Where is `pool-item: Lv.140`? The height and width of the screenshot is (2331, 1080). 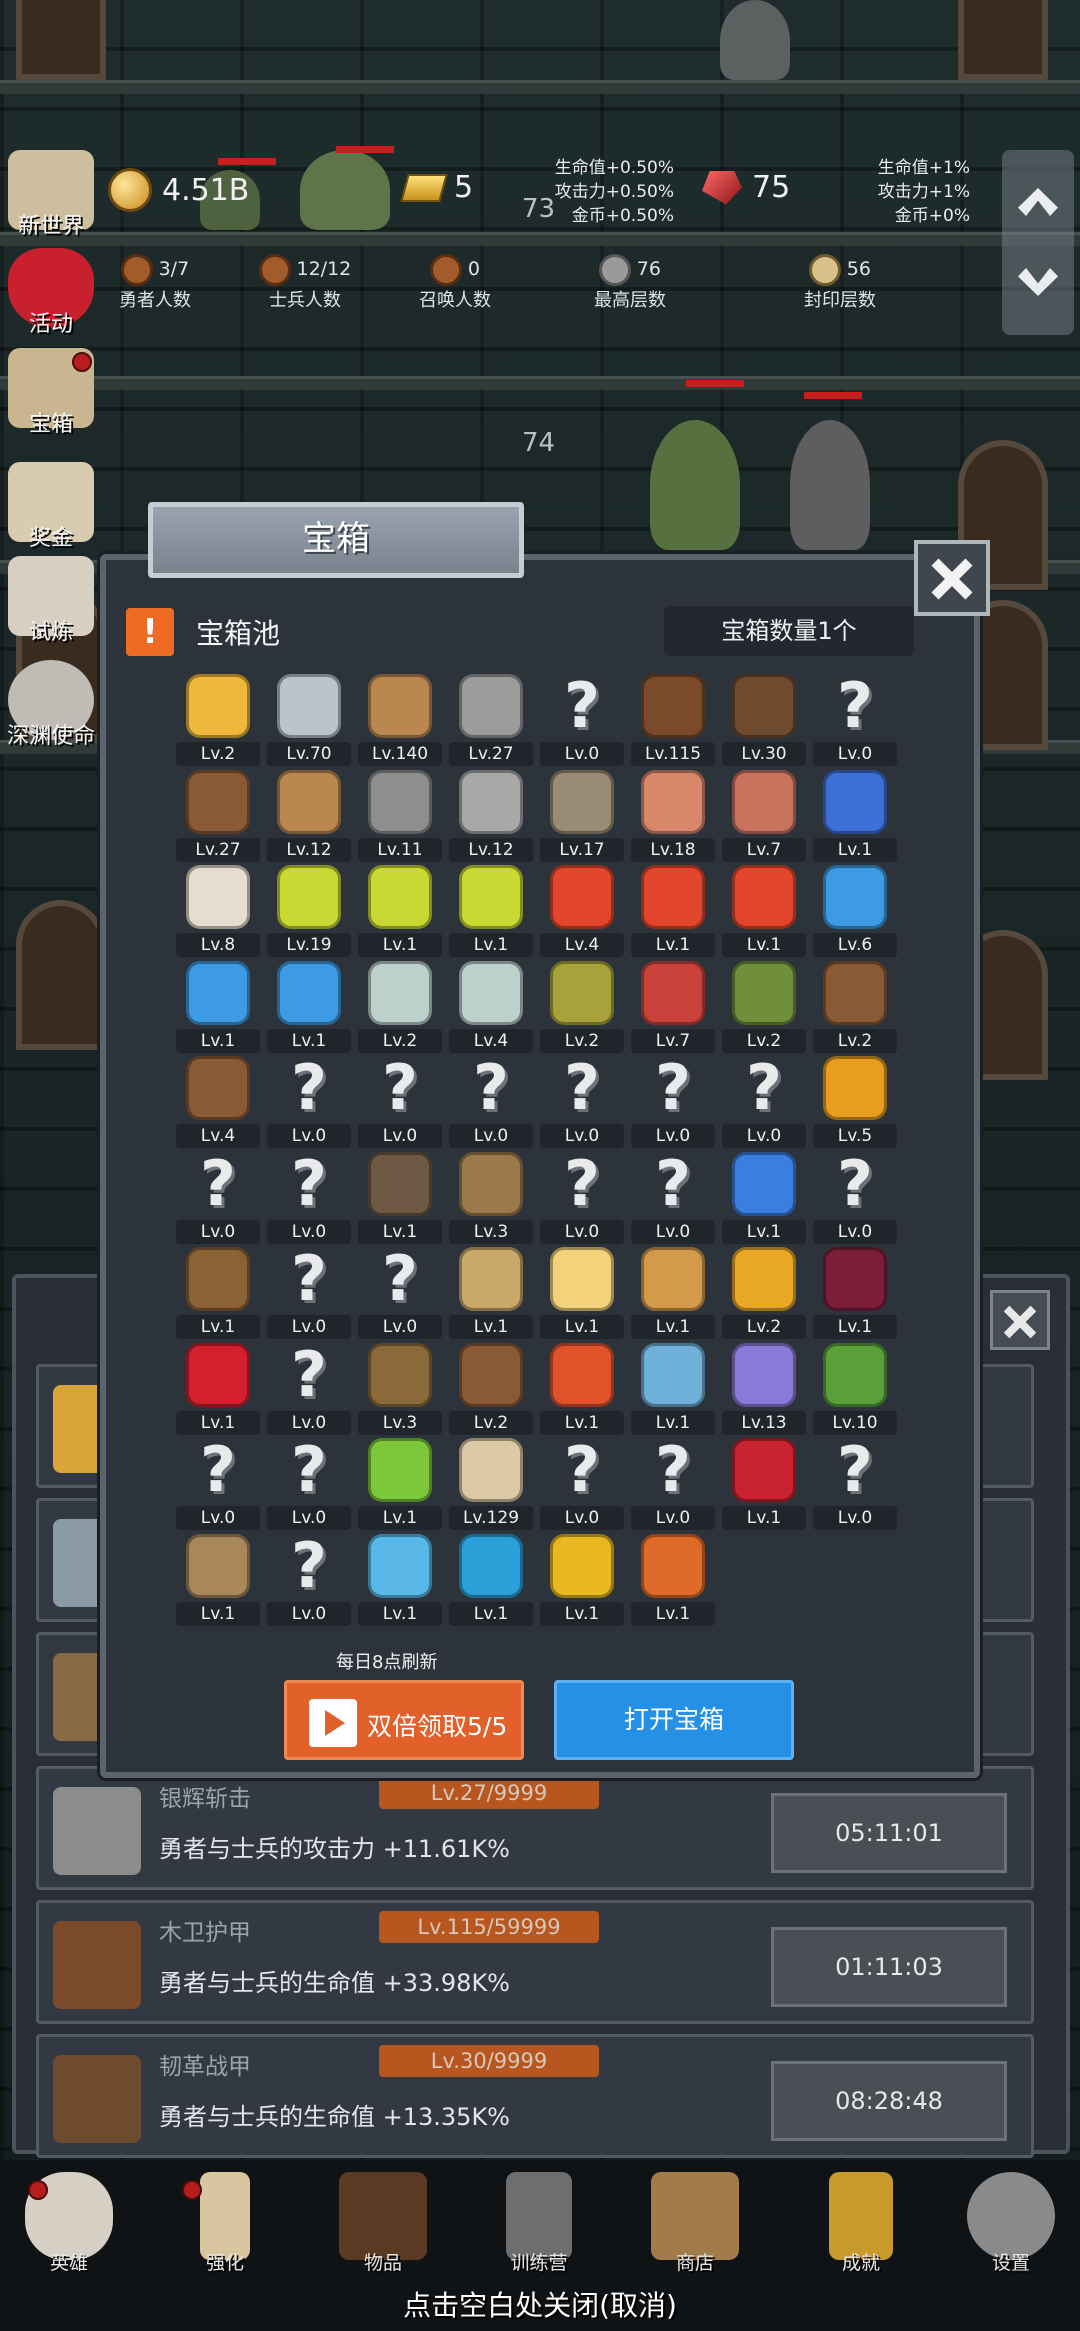 pool-item: Lv.140 is located at coordinates (400, 722).